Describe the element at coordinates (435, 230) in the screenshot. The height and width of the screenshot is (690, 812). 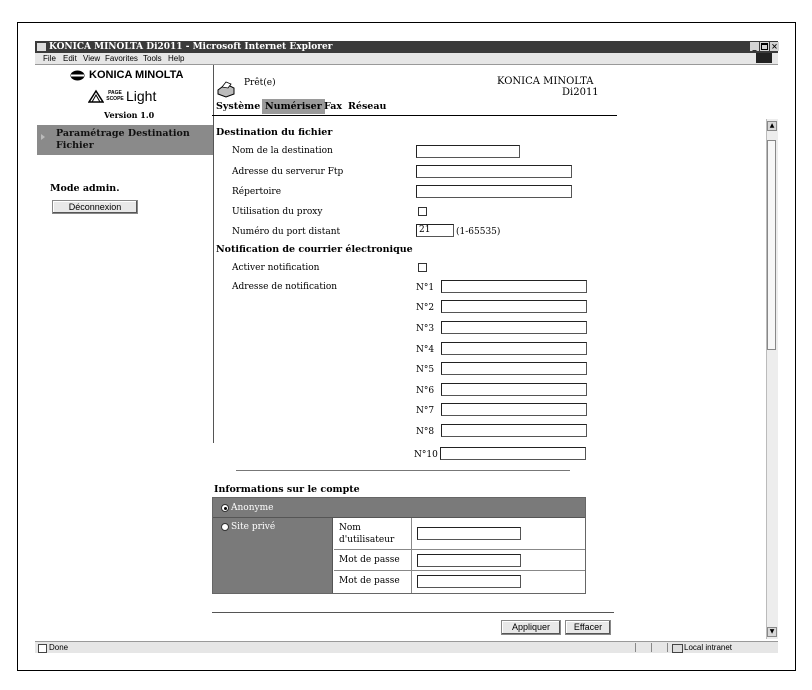
I see `remote-port-input: 21` at that location.